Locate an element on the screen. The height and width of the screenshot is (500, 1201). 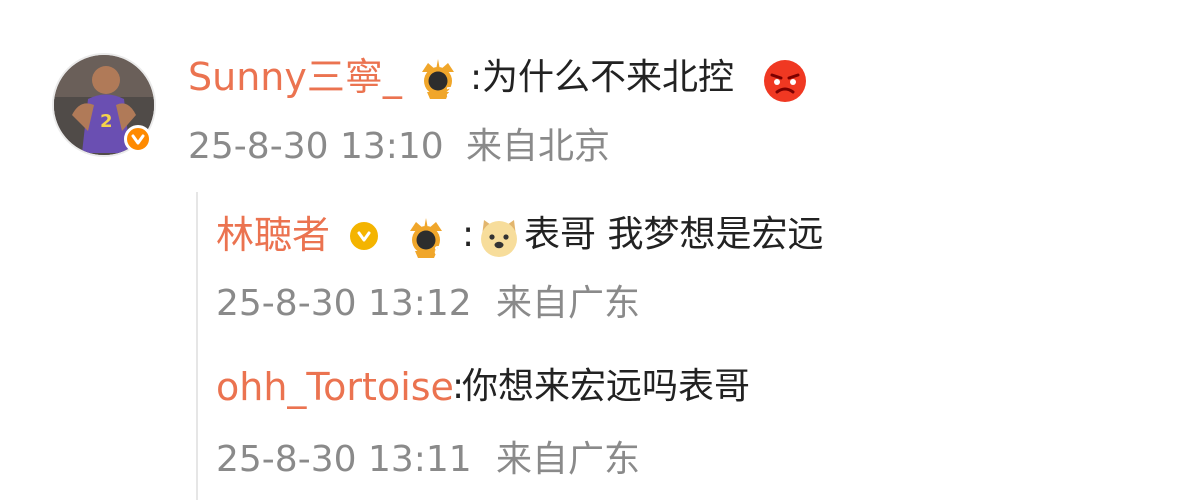
rank-crown-badge-icon: 2 is located at coordinates (438, 77).